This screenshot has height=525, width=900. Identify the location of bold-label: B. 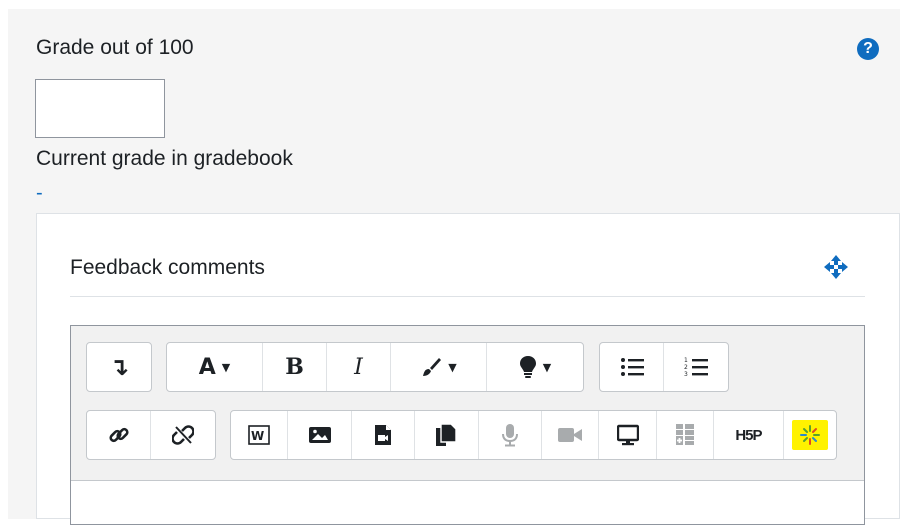
(294, 367).